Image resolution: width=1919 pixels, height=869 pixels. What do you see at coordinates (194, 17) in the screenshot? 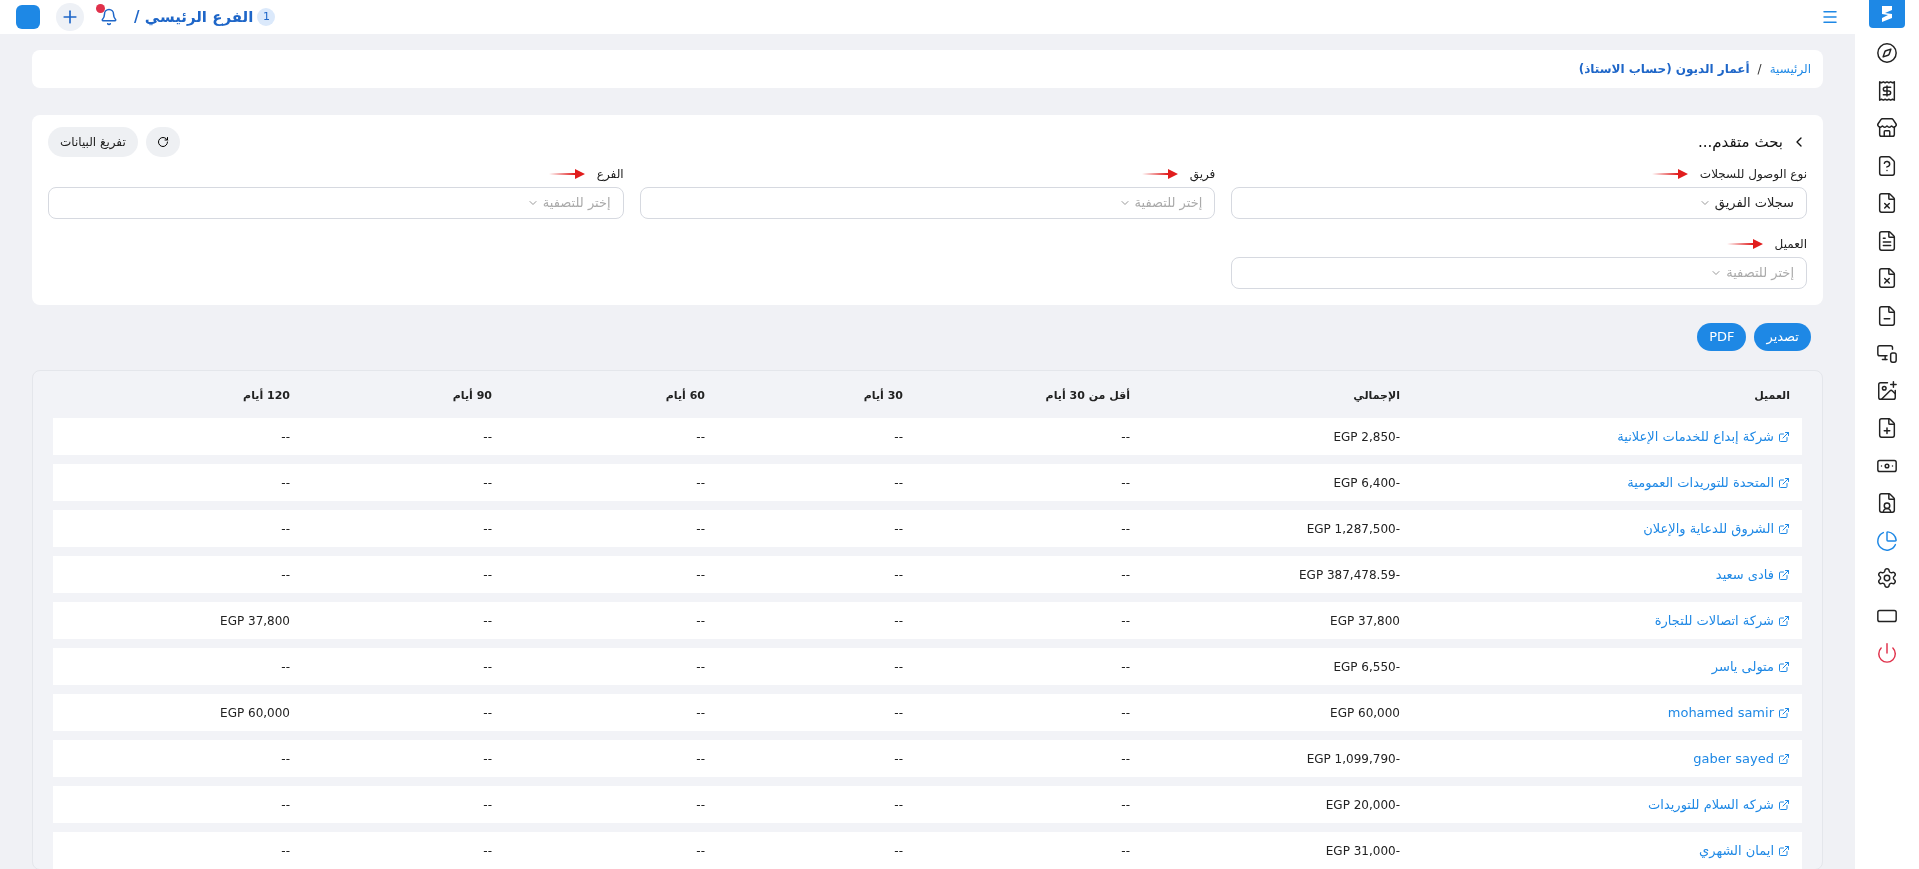
I see `branch-selector: الفرع الرئيسي /` at bounding box center [194, 17].